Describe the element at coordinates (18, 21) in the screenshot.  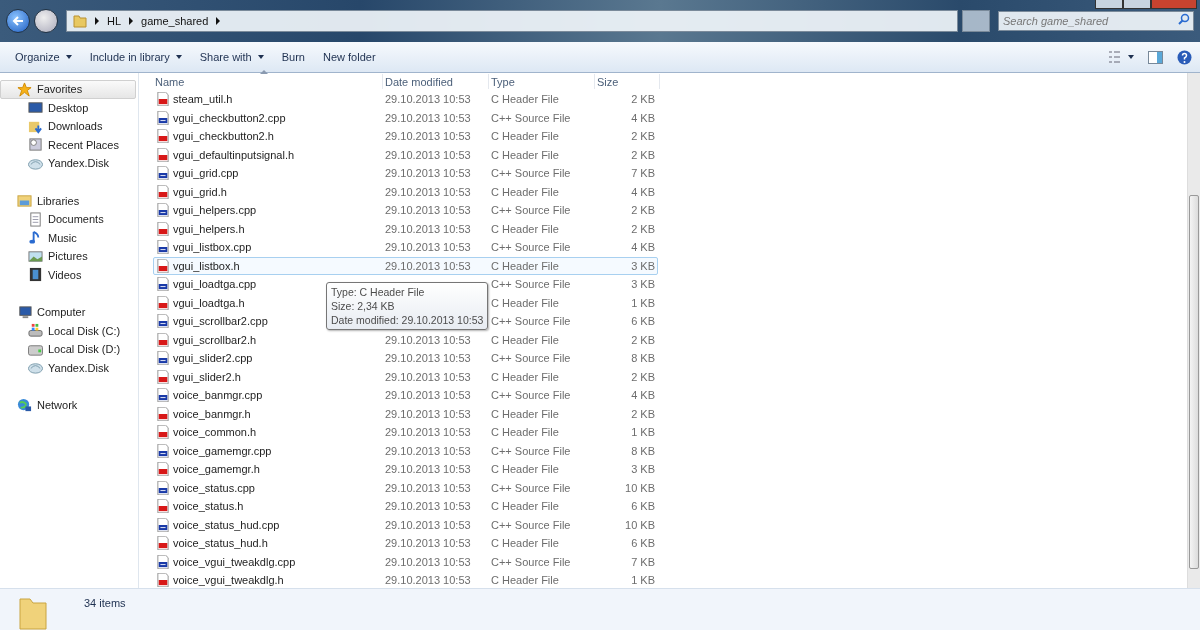
I see `back-button` at that location.